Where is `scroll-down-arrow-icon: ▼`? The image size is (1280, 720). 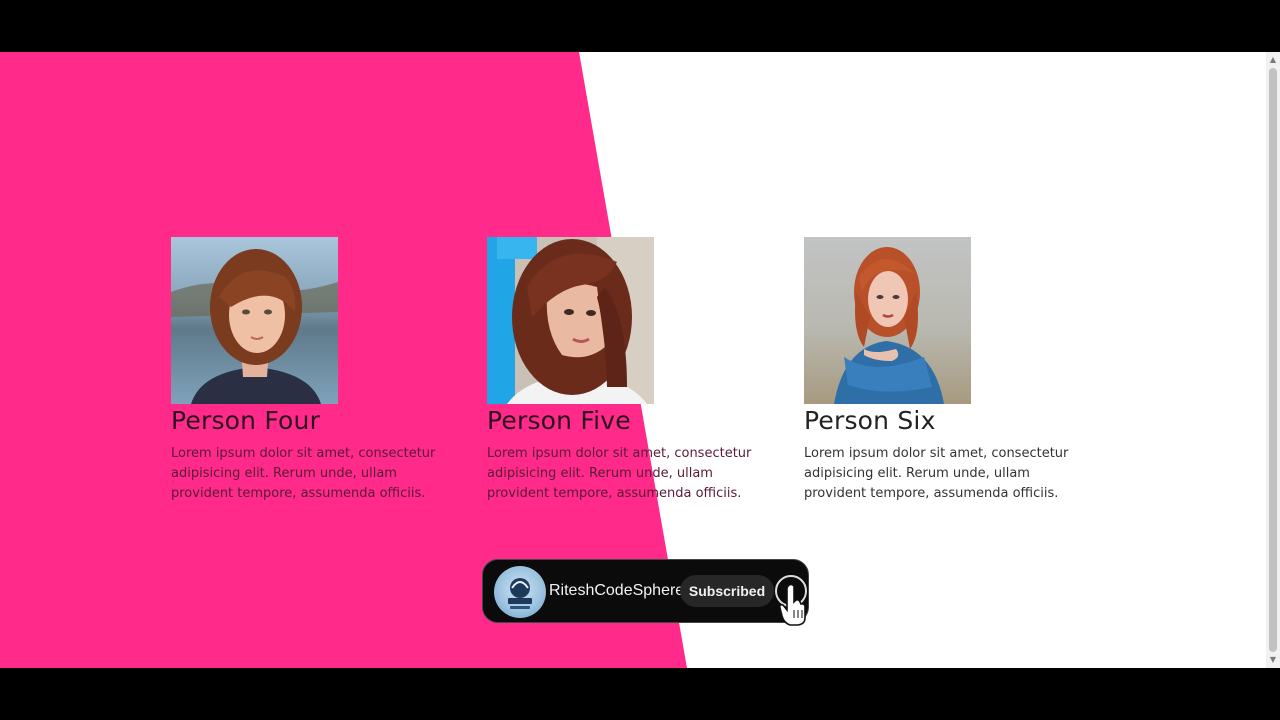
scroll-down-arrow-icon: ▼ is located at coordinates (1273, 660).